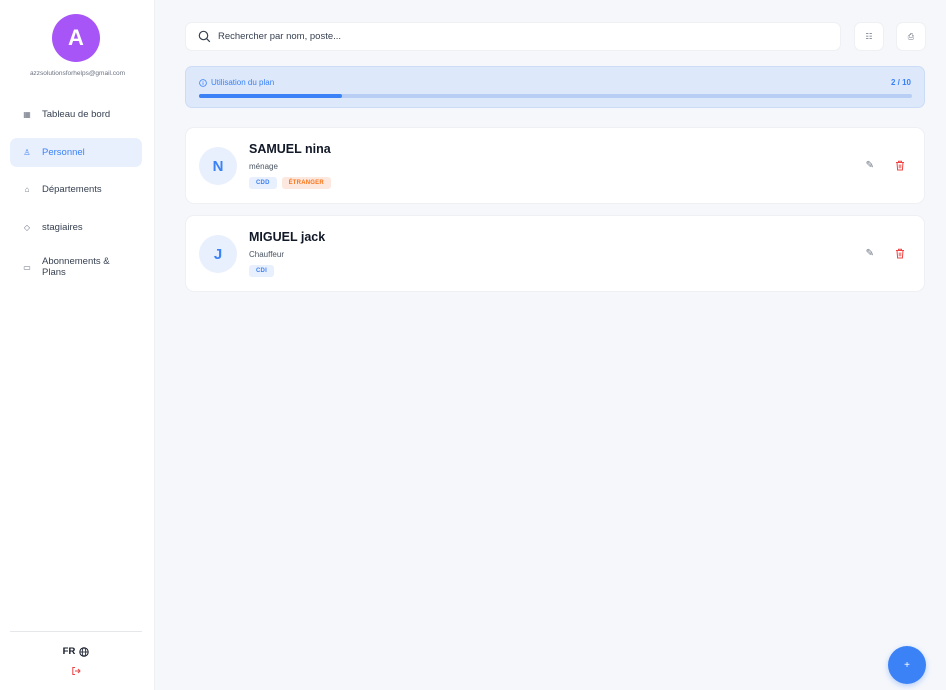 This screenshot has width=946, height=690. Describe the element at coordinates (243, 82) in the screenshot. I see `plan-usage-label: Utilisation du plan` at that location.